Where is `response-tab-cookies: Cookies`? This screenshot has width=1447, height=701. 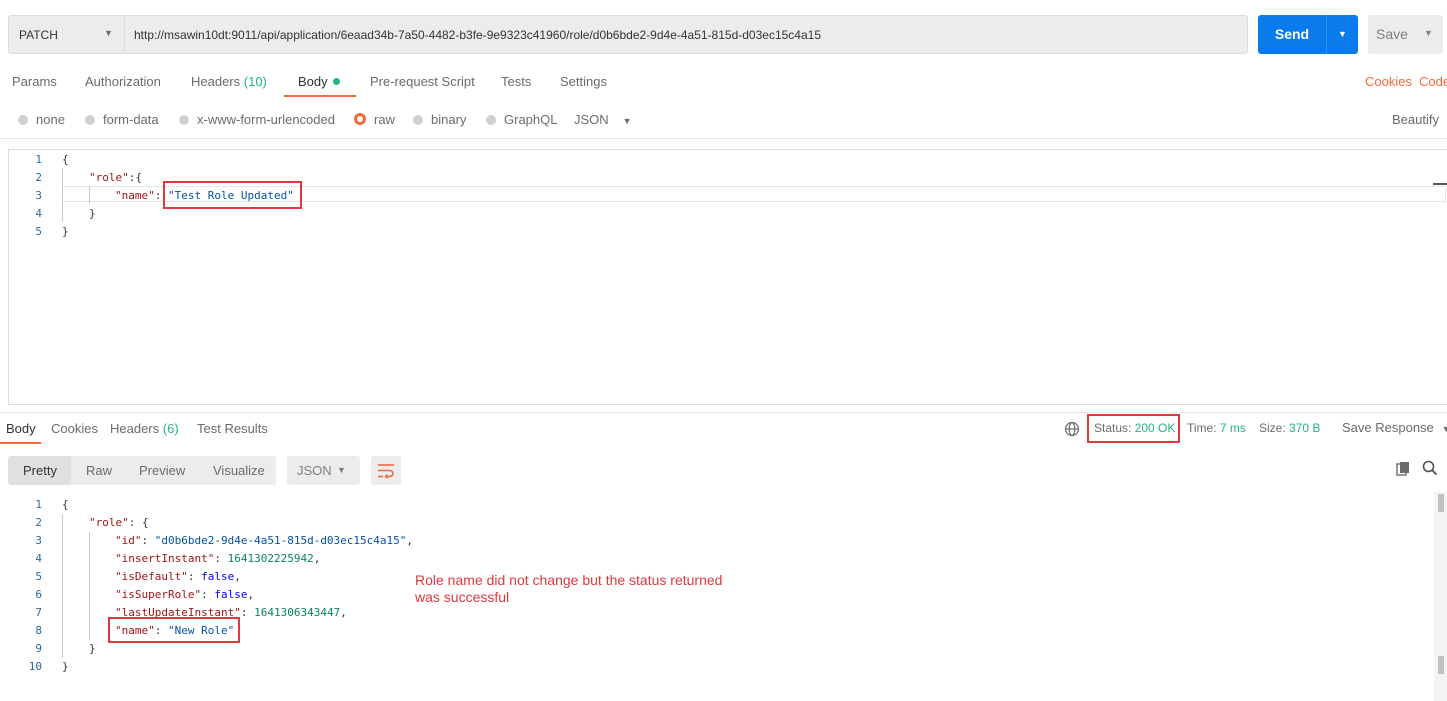 response-tab-cookies: Cookies is located at coordinates (74, 428).